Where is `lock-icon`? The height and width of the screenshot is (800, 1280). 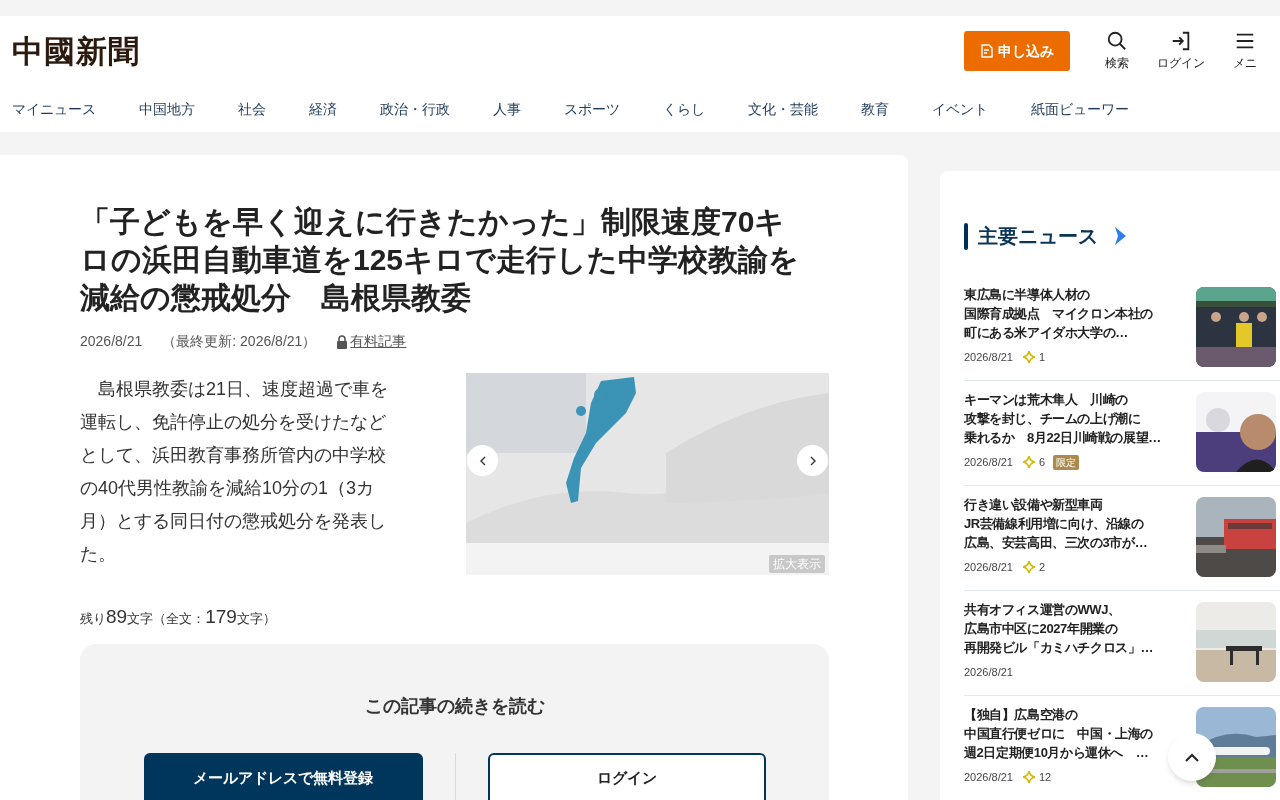
lock-icon is located at coordinates (342, 341).